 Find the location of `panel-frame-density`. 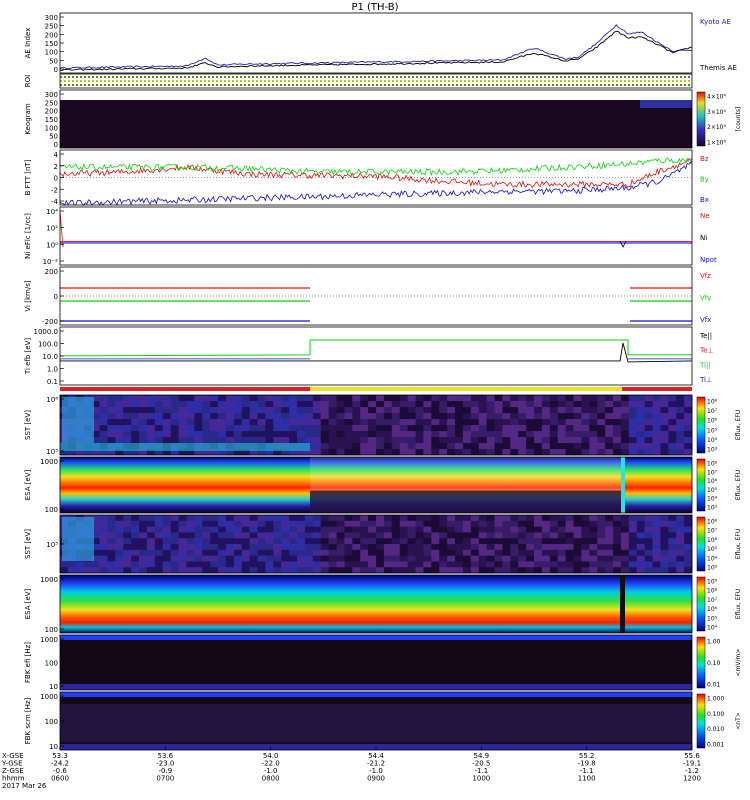

panel-frame-density is located at coordinates (376, 236).